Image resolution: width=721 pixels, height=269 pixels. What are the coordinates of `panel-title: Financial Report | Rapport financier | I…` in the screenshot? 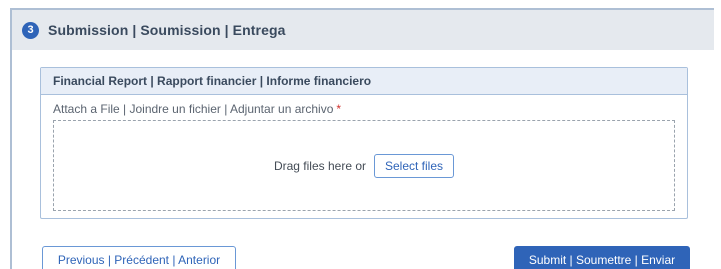 It's located at (364, 81).